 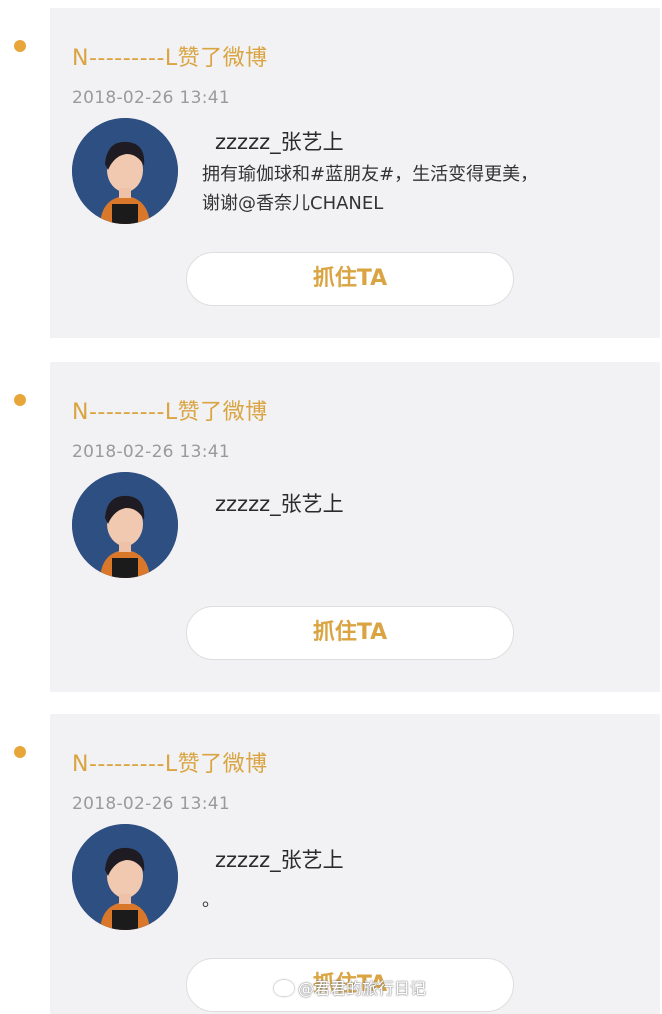 I want to click on post-content: 拥有瑜伽球和#蓝朋友#，生活变得更美， 谢谢@香奈儿CHANEL, so click(x=427, y=189).